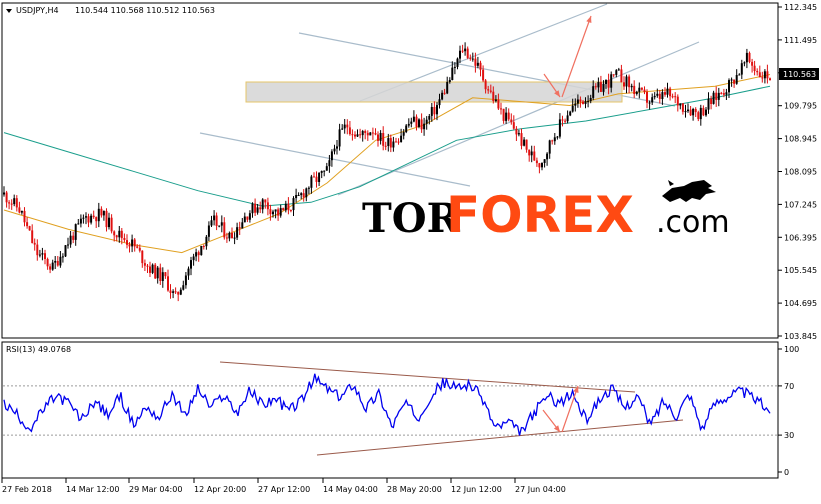 The width and height of the screenshot is (821, 504). I want to click on rsi-axis: 100 70 30 0, so click(788, 411).